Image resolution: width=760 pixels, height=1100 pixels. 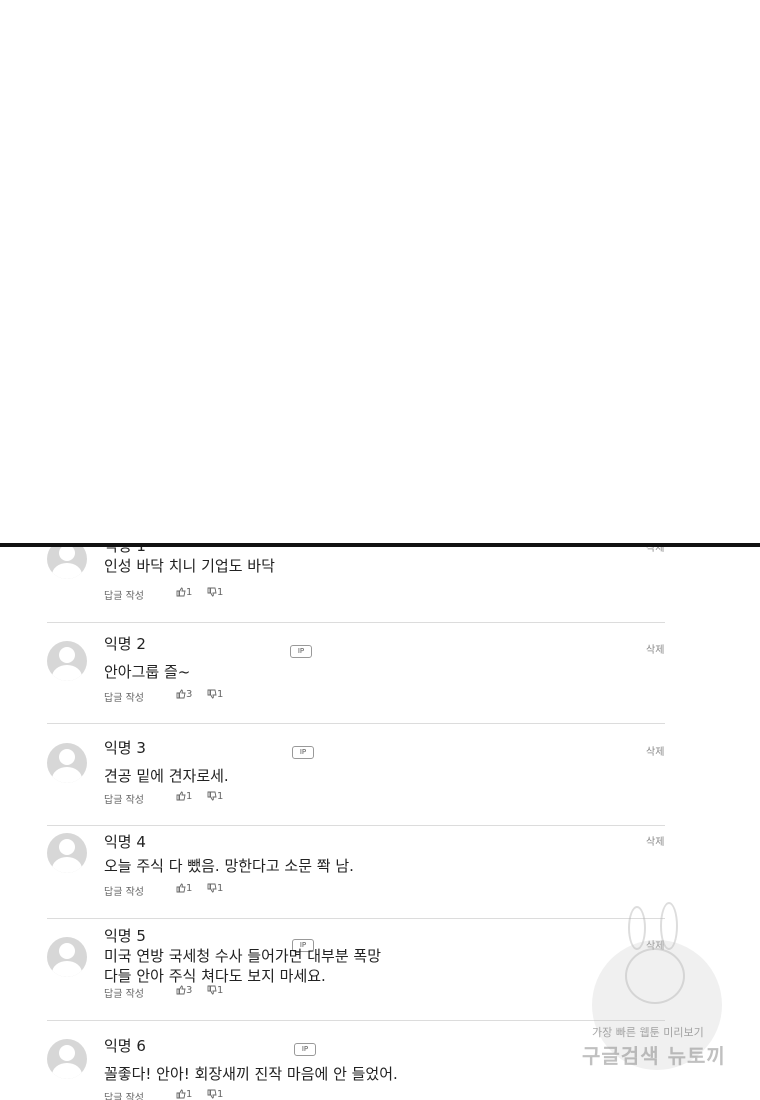 I want to click on comment-text: 인성 바닥 치니 기업도 바닥, so click(x=189, y=566).